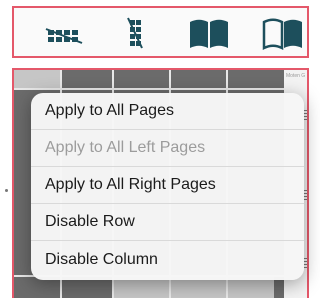 The width and height of the screenshot is (320, 298). I want to click on menu-item-apply-all-pages: Apply to All Pages, so click(167, 111).